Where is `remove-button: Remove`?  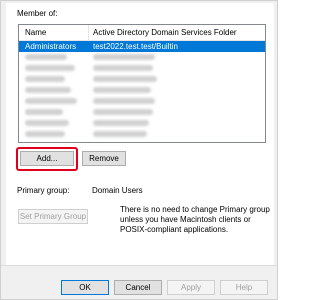 remove-button: Remove is located at coordinates (104, 158).